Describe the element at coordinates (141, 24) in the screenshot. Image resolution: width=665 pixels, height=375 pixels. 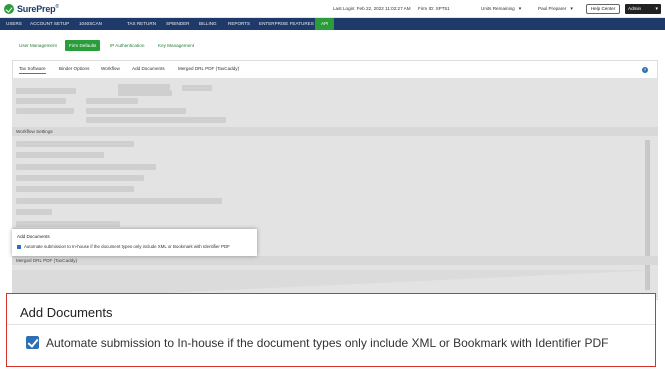
I see `nav-tax-return: TAX RETURN` at that location.